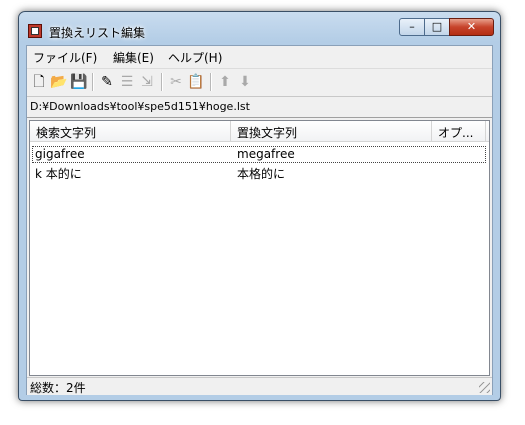 Image resolution: width=525 pixels, height=425 pixels. Describe the element at coordinates (130, 131) in the screenshot. I see `column-header-search: 検索文字列` at that location.